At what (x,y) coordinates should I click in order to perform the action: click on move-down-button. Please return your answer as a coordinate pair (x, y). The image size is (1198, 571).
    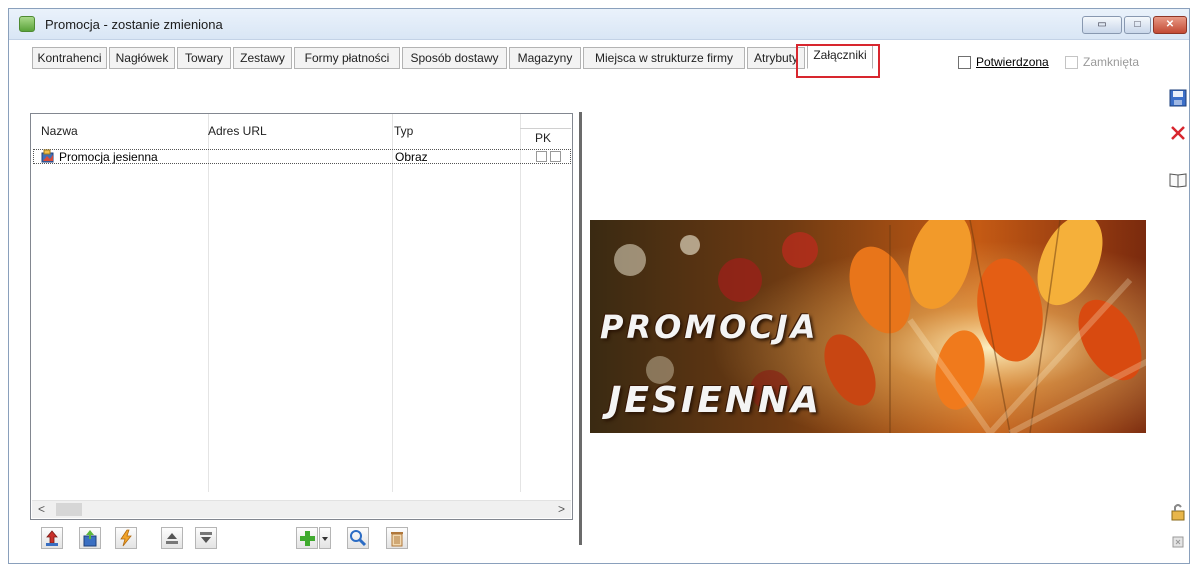
    Looking at the image, I should click on (206, 538).